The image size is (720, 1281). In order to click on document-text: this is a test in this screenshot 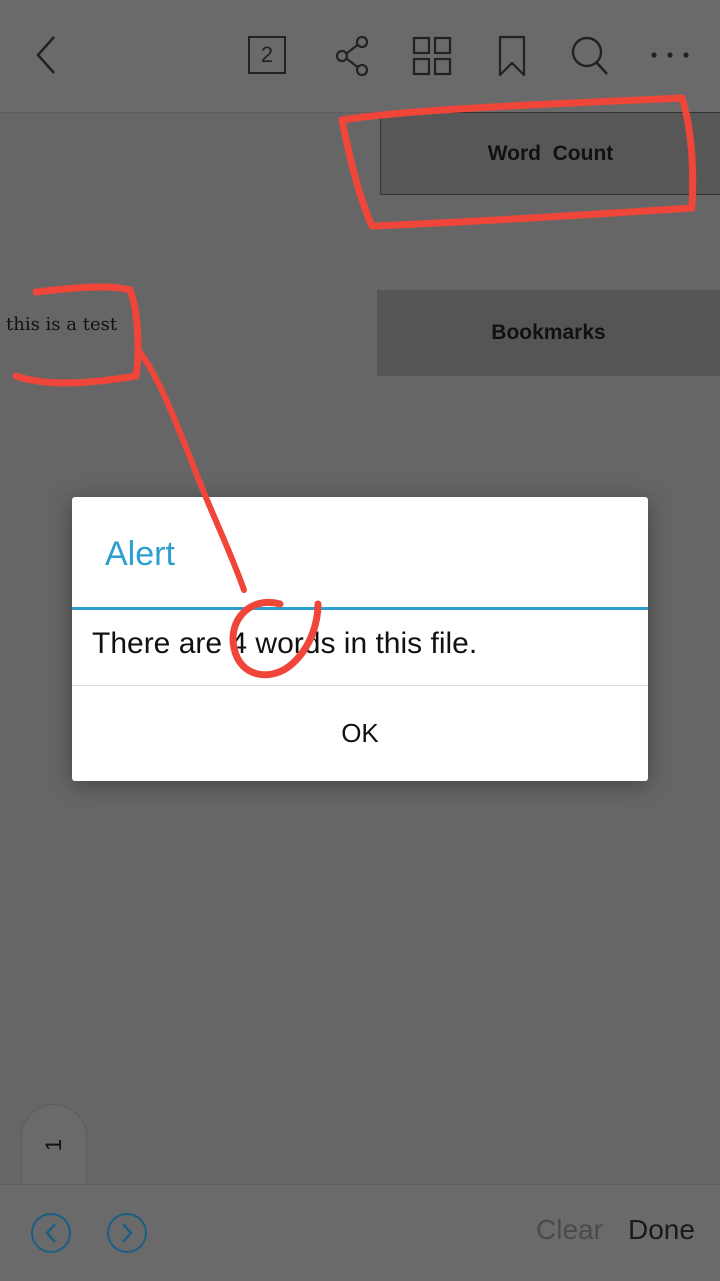, I will do `click(62, 324)`.